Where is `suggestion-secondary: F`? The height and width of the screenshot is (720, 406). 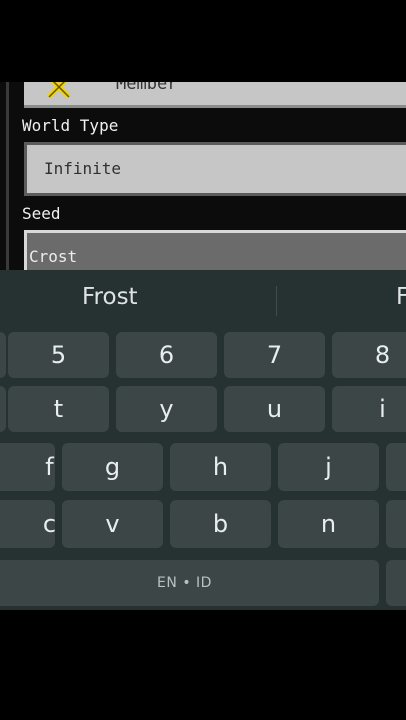
suggestion-secondary: F is located at coordinates (401, 297).